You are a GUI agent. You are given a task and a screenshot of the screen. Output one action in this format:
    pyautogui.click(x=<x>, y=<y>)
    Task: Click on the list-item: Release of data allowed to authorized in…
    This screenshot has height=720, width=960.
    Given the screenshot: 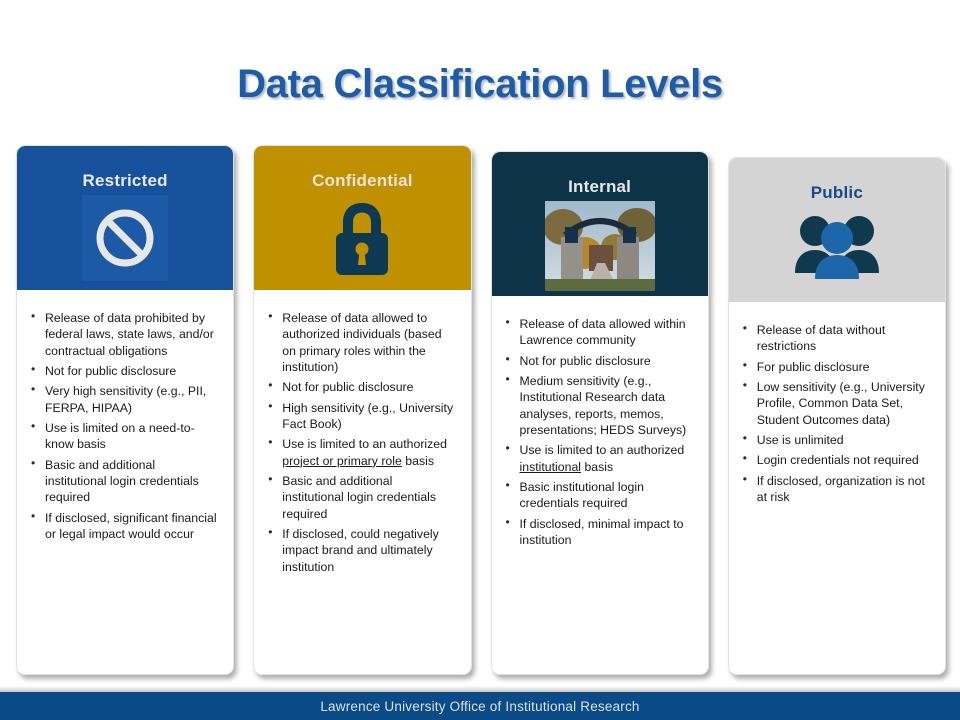 What is the action you would take?
    pyautogui.click(x=360, y=342)
    